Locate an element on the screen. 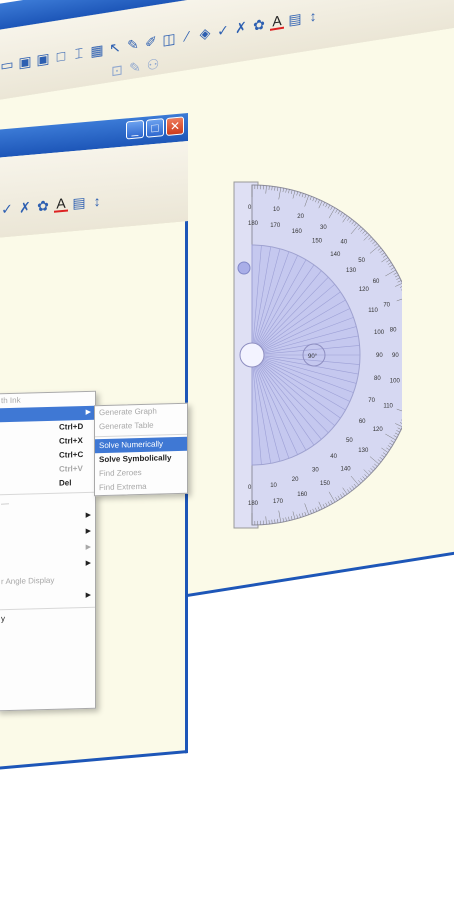 The image size is (454, 913). menu-item-shortcut: Ctrl+X is located at coordinates (71, 441).